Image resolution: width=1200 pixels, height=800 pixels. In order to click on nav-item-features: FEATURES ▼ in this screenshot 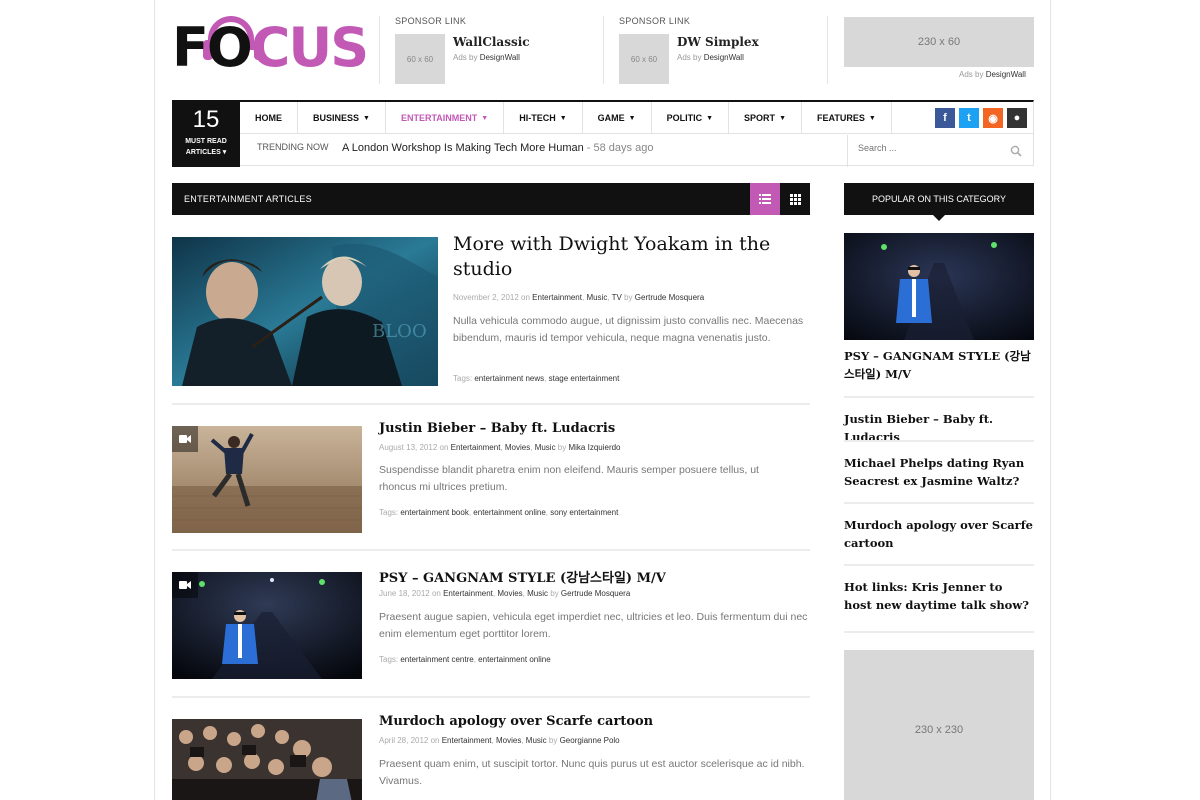, I will do `click(847, 118)`.